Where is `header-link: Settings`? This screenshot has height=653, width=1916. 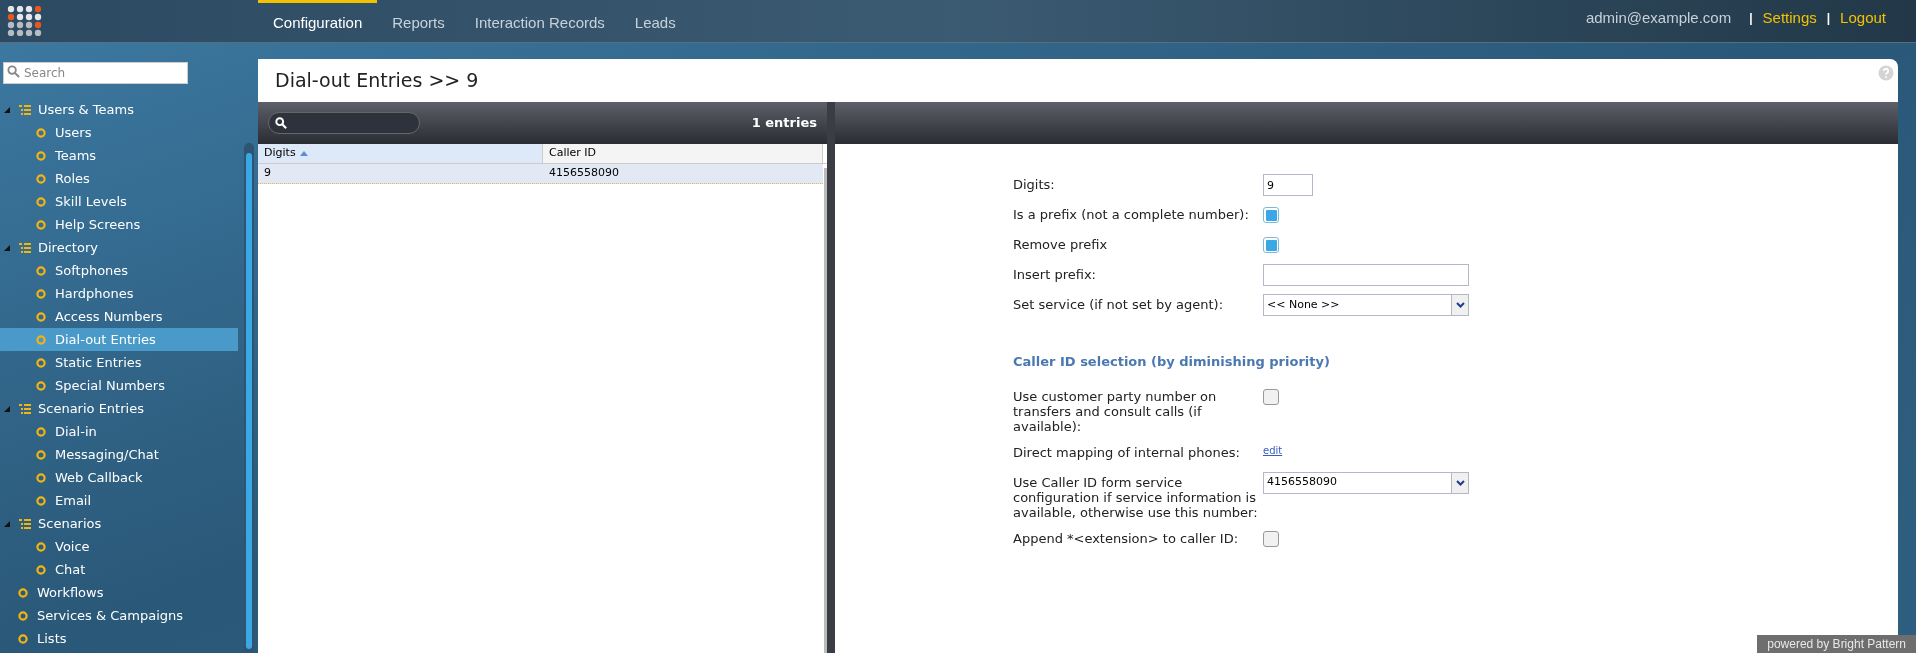 header-link: Settings is located at coordinates (1789, 18).